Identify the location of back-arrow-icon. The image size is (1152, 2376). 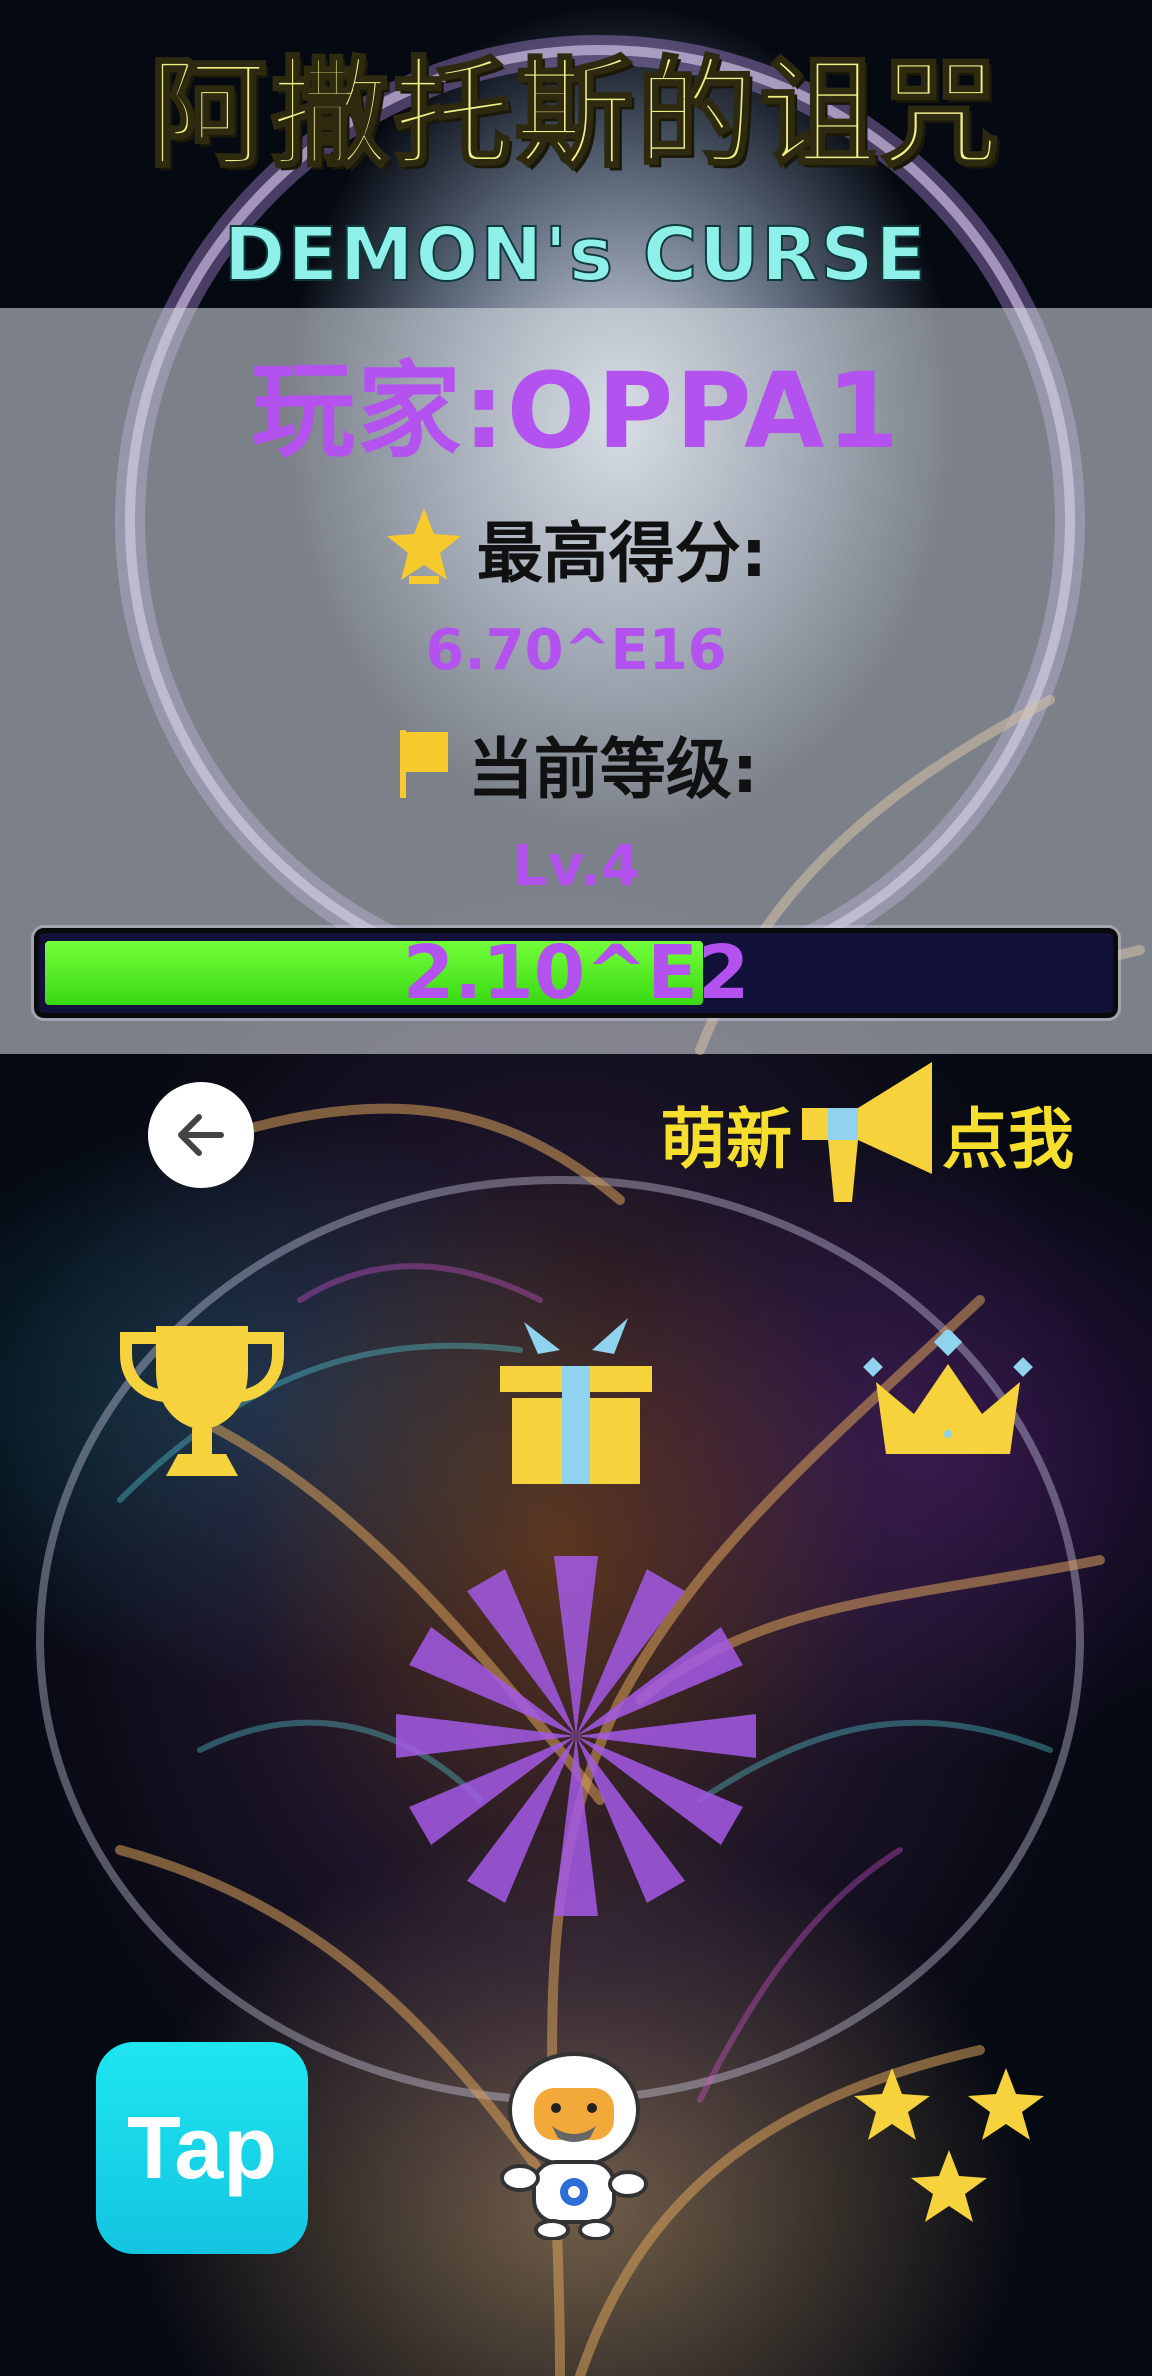
(201, 1135).